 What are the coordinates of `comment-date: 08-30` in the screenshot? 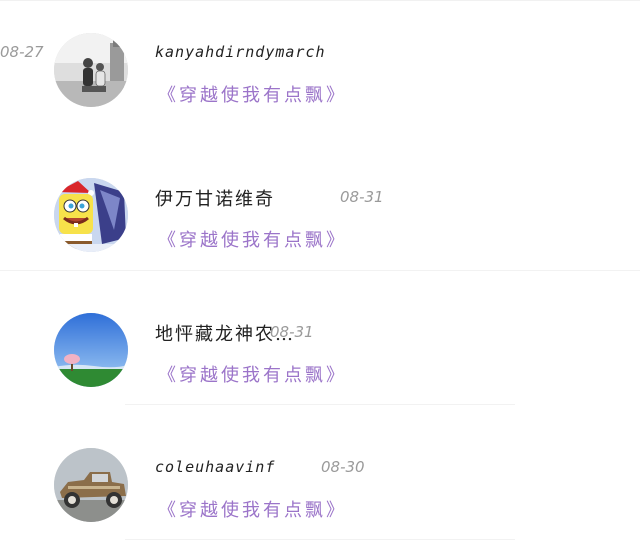 It's located at (343, 467).